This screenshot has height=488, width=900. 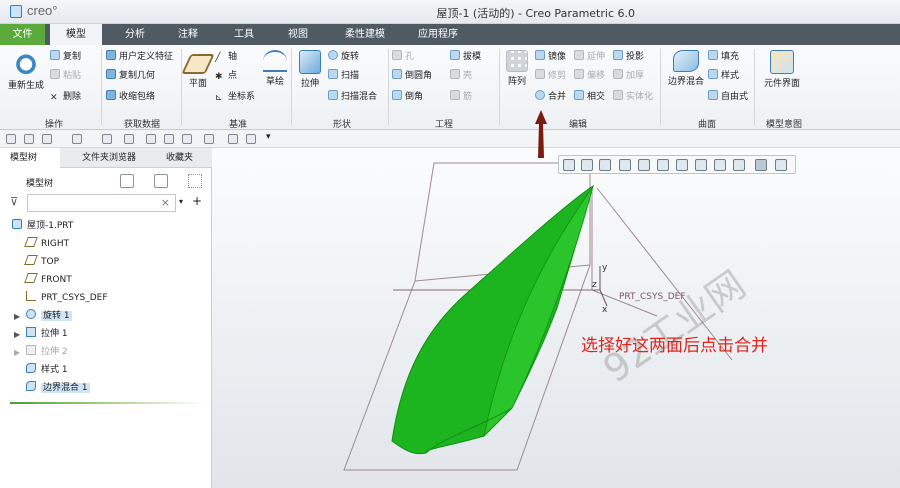 What do you see at coordinates (782, 62) in the screenshot?
I see `component-interface-icon` at bounding box center [782, 62].